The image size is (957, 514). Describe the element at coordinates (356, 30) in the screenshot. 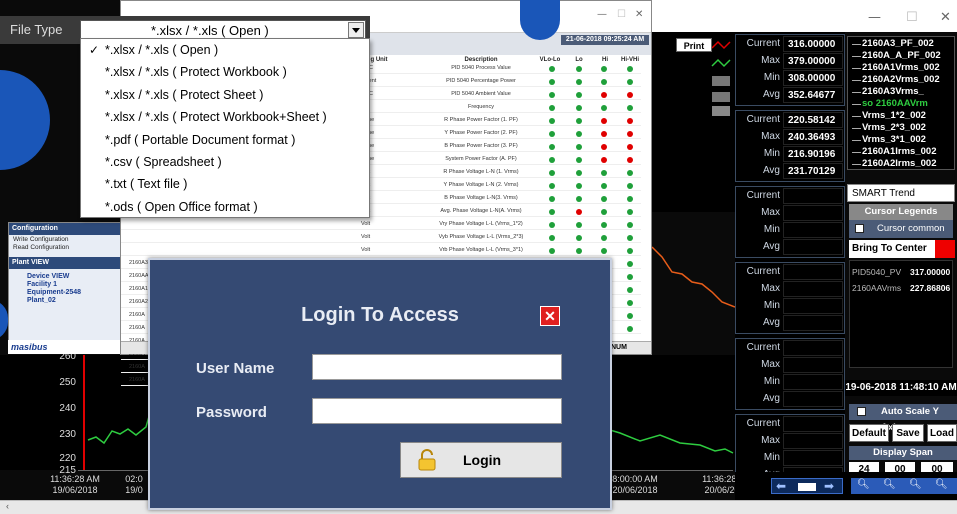

I see `dropdown-arrow-icon` at that location.